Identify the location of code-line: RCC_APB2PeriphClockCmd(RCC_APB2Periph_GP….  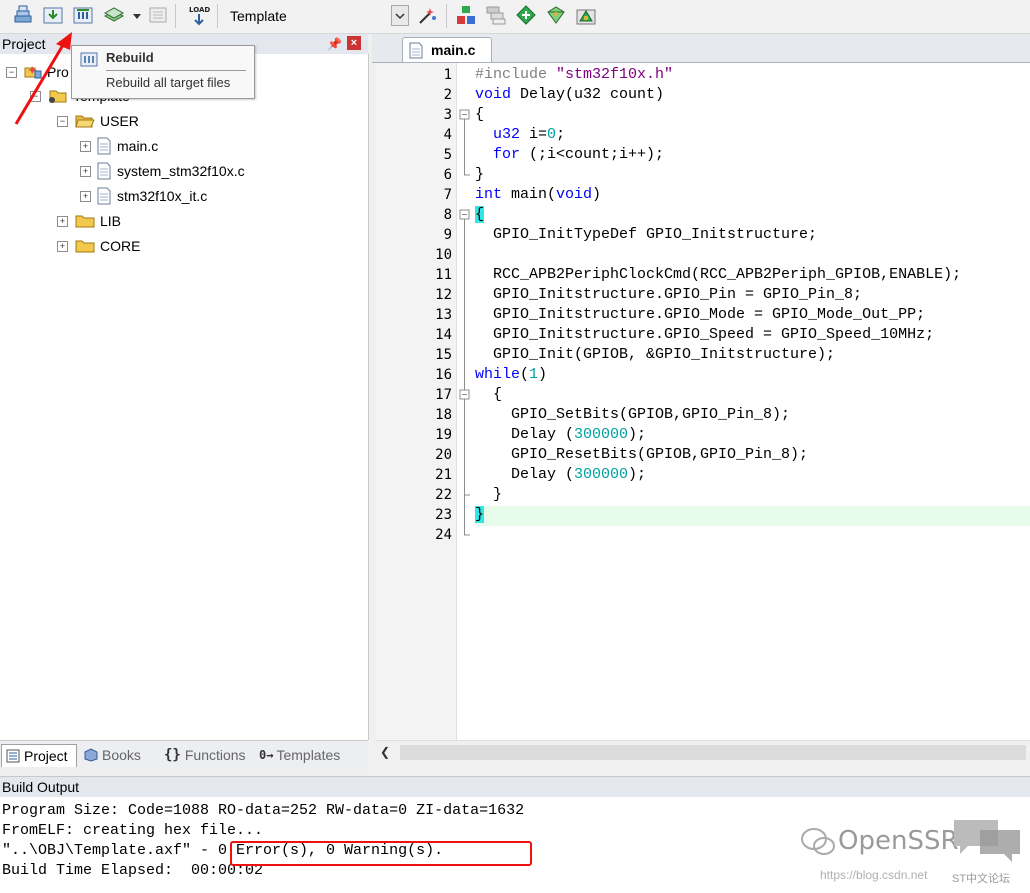
(718, 274).